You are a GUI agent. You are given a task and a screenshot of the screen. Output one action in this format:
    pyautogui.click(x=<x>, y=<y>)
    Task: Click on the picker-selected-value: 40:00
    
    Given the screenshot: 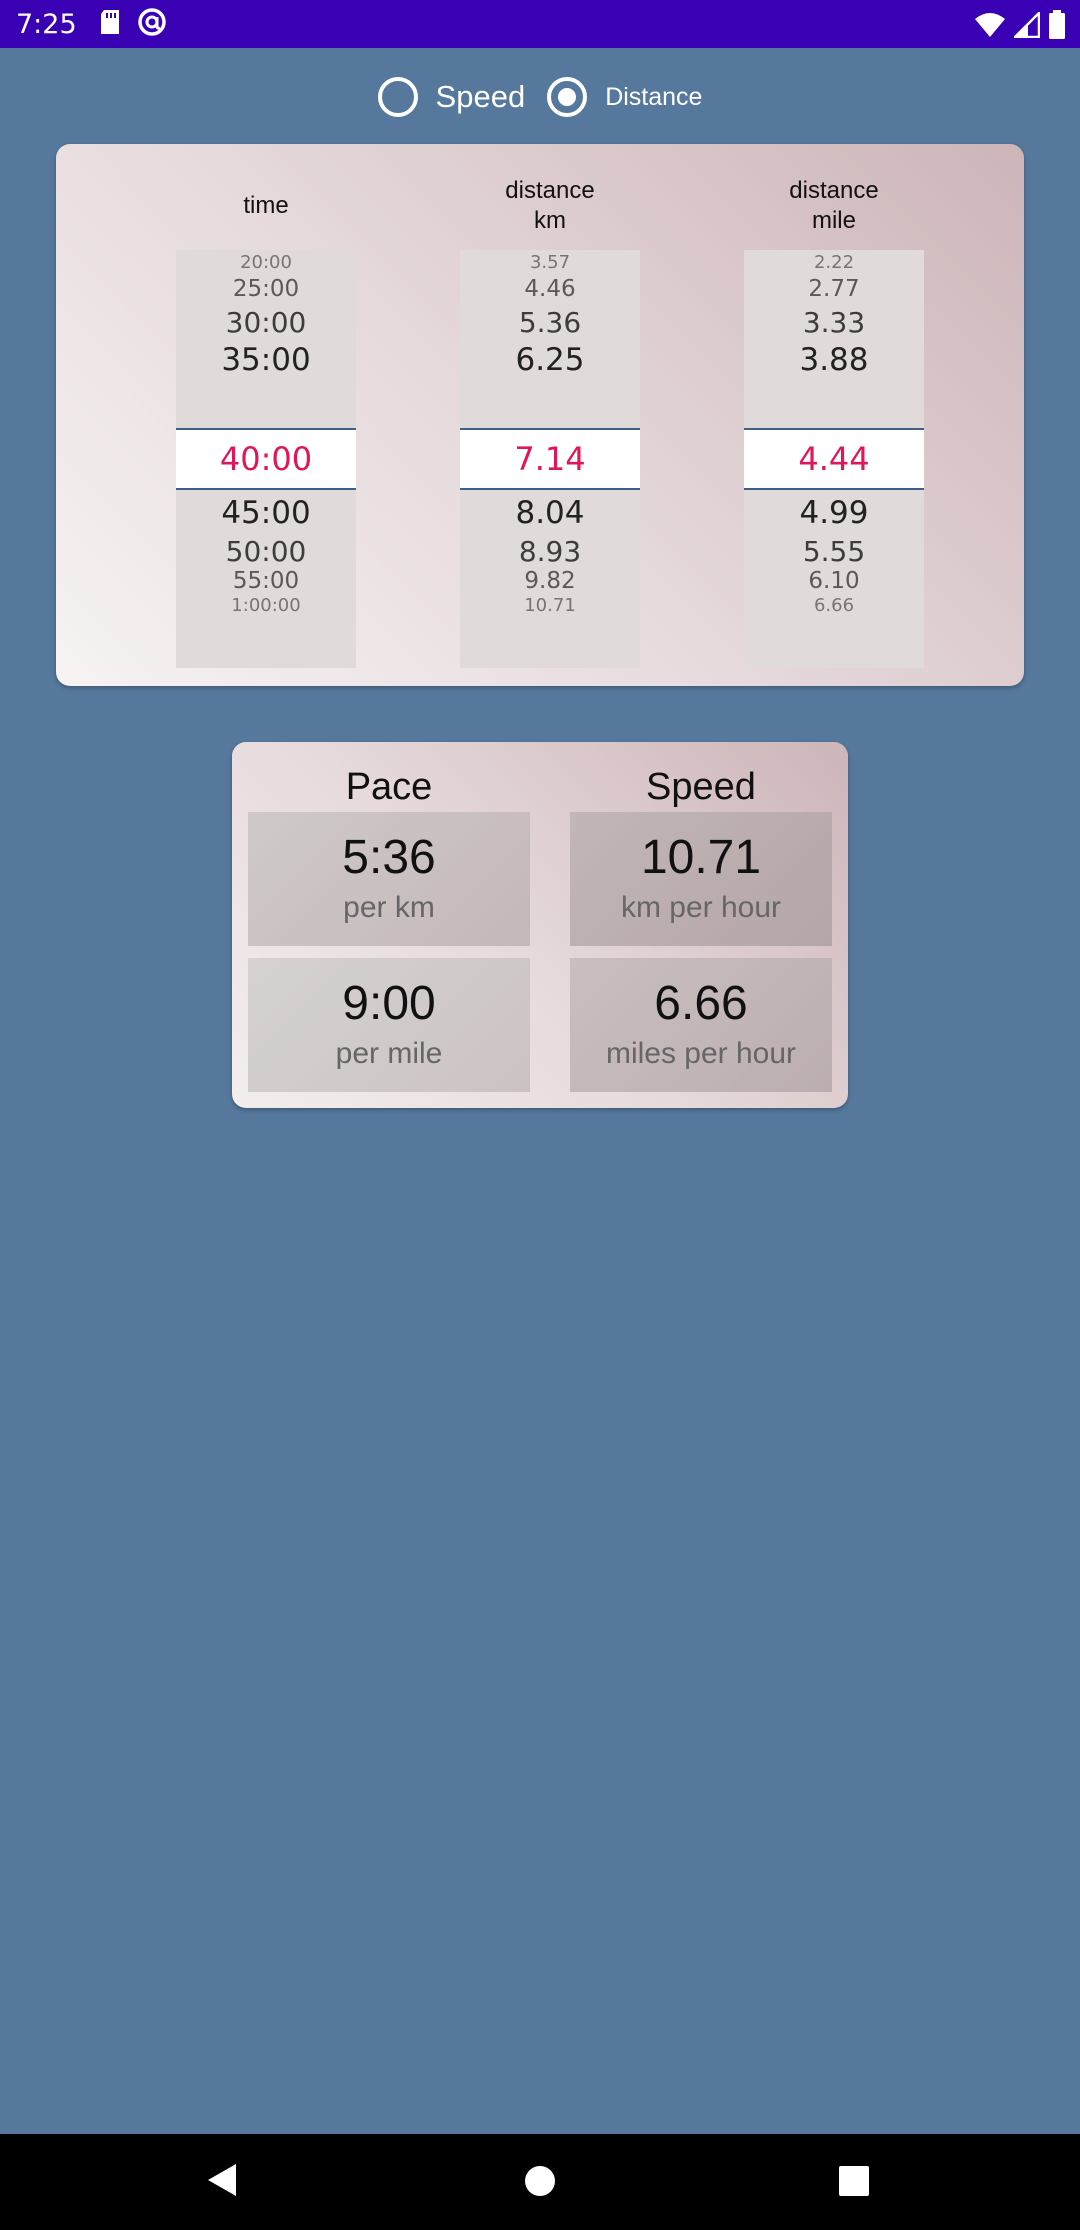 What is the action you would take?
    pyautogui.click(x=266, y=459)
    